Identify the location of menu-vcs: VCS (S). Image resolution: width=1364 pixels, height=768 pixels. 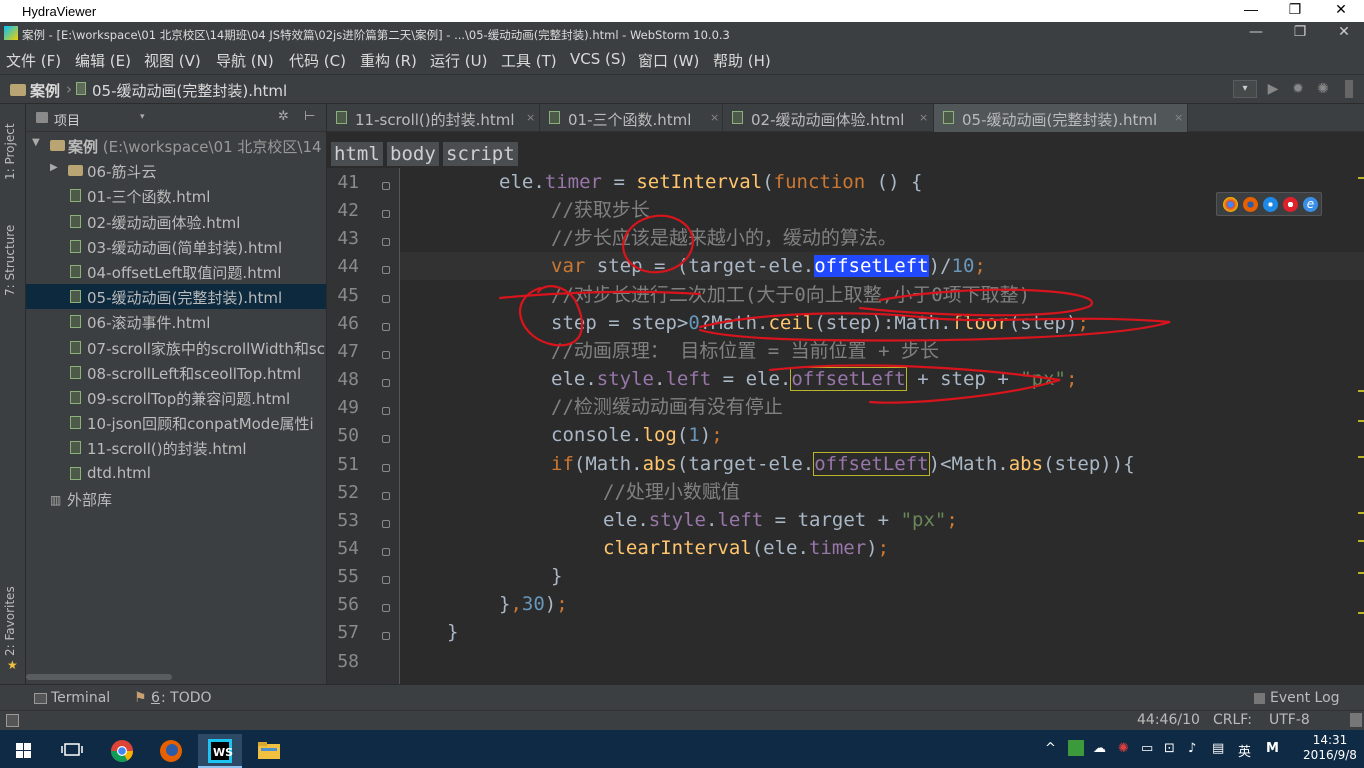
(598, 59).